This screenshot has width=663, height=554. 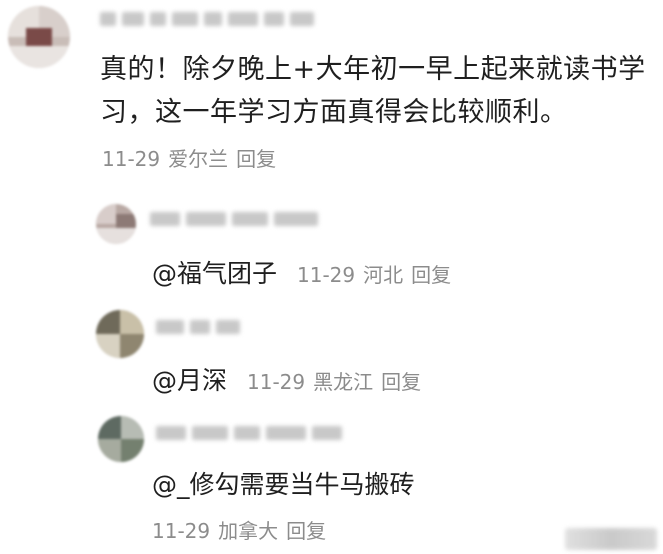 I want to click on reply-location: 黑龙江, so click(x=343, y=382).